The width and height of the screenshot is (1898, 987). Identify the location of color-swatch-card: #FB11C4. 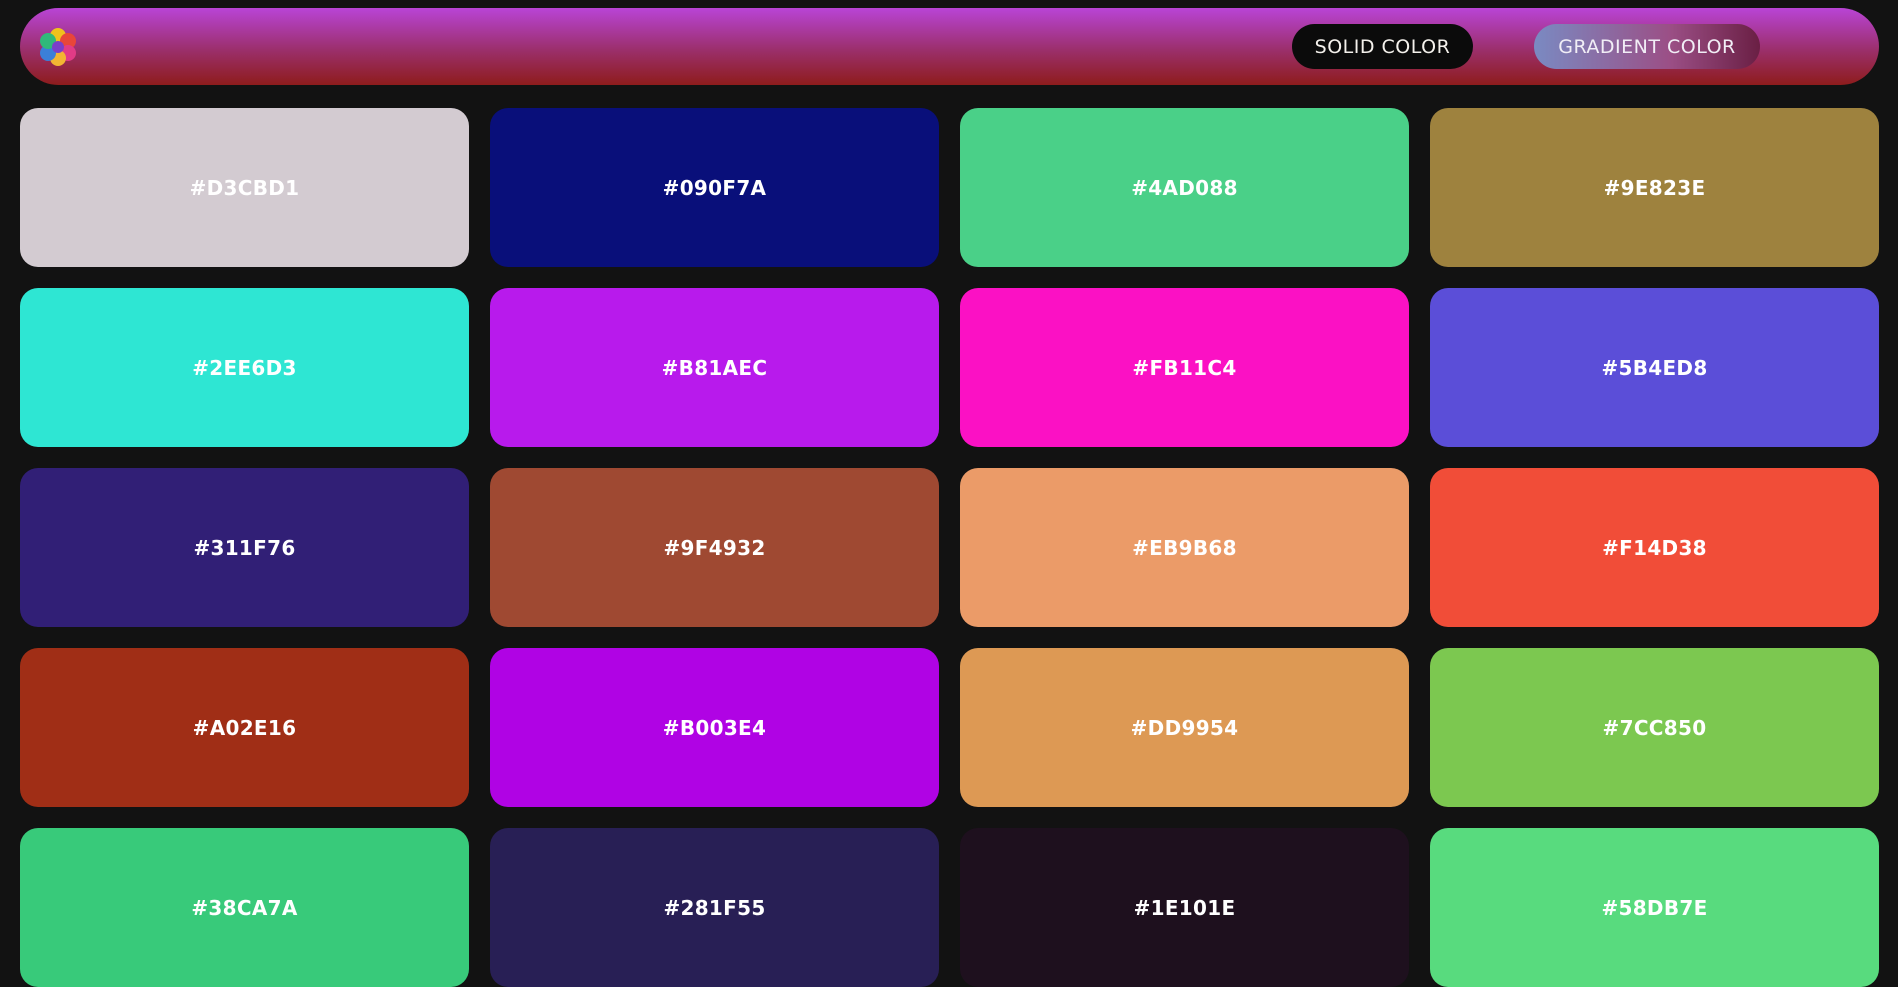
(1184, 367).